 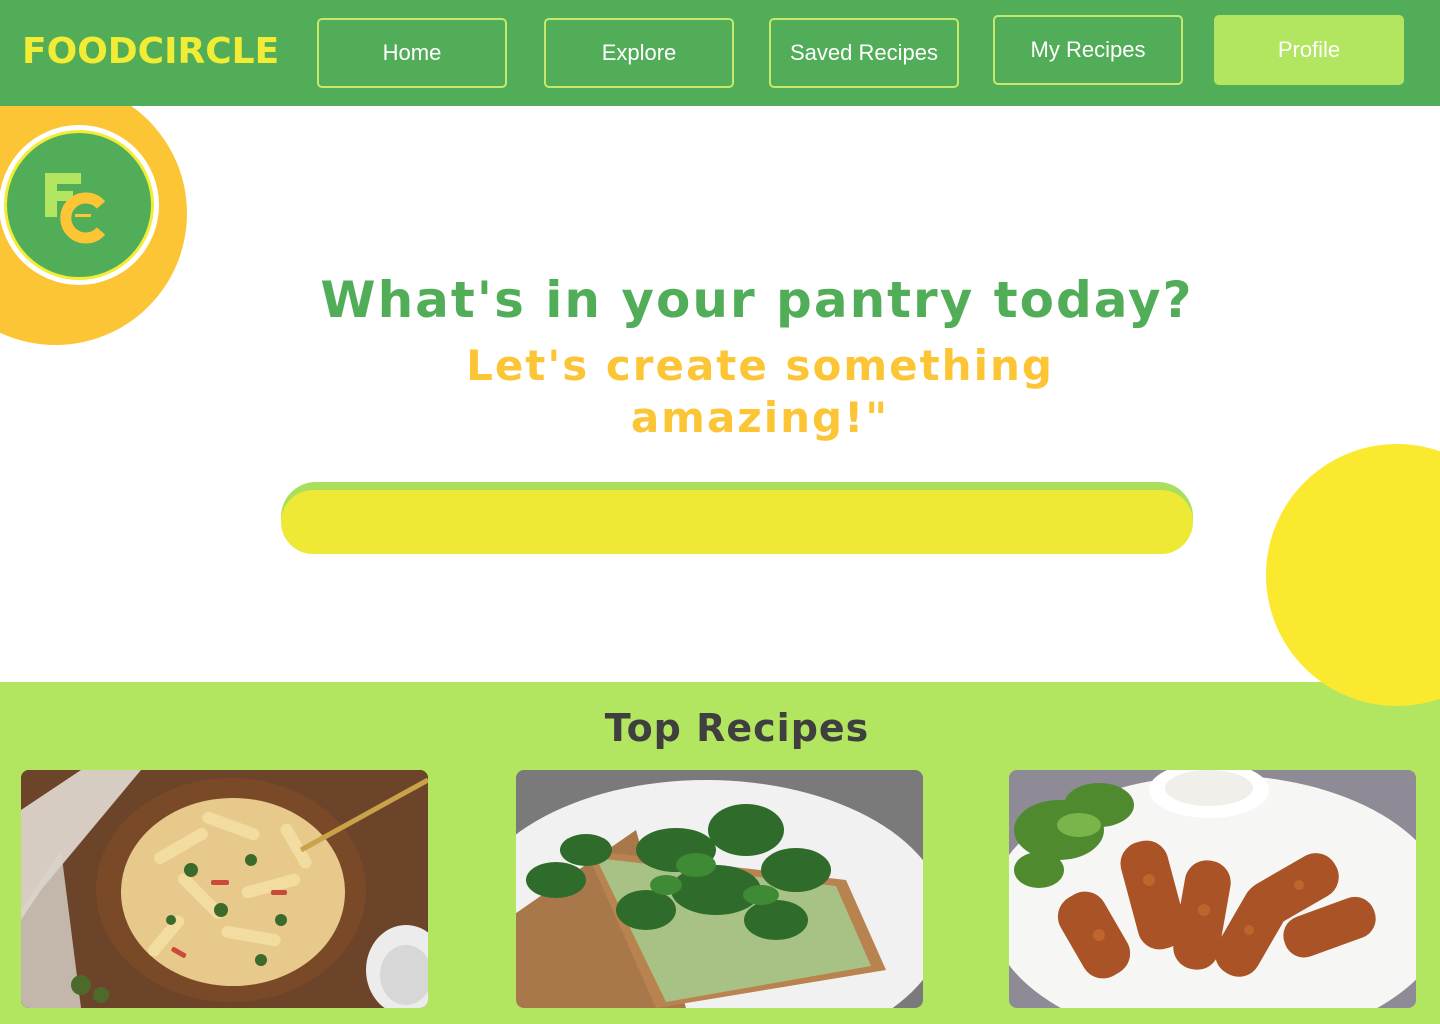 I want to click on pantry-search-input, so click(x=737, y=522).